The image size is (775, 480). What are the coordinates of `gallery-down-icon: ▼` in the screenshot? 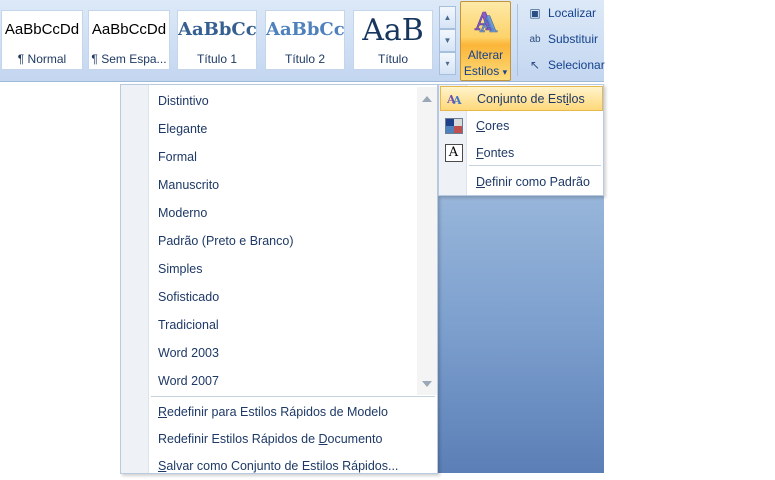 It's located at (447, 40).